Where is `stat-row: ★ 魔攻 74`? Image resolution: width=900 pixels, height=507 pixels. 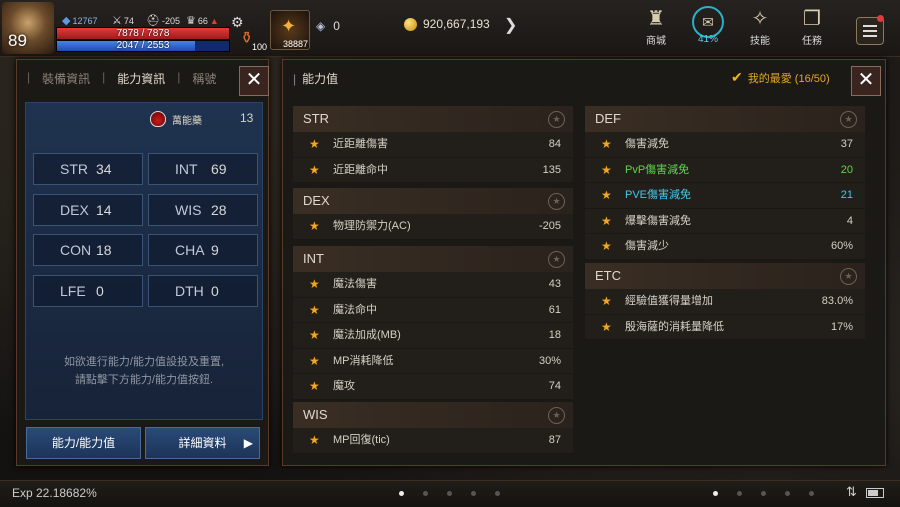 stat-row: ★ 魔攻 74 is located at coordinates (433, 387).